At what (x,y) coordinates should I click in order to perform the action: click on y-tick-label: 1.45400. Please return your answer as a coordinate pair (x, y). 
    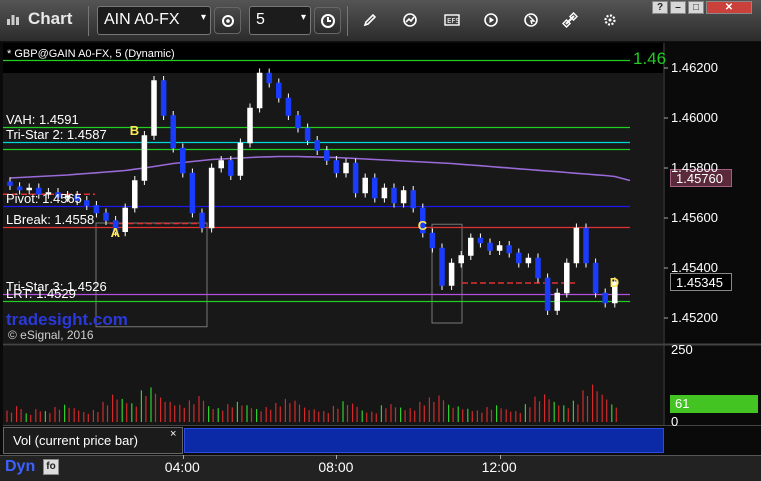
    Looking at the image, I should click on (694, 267).